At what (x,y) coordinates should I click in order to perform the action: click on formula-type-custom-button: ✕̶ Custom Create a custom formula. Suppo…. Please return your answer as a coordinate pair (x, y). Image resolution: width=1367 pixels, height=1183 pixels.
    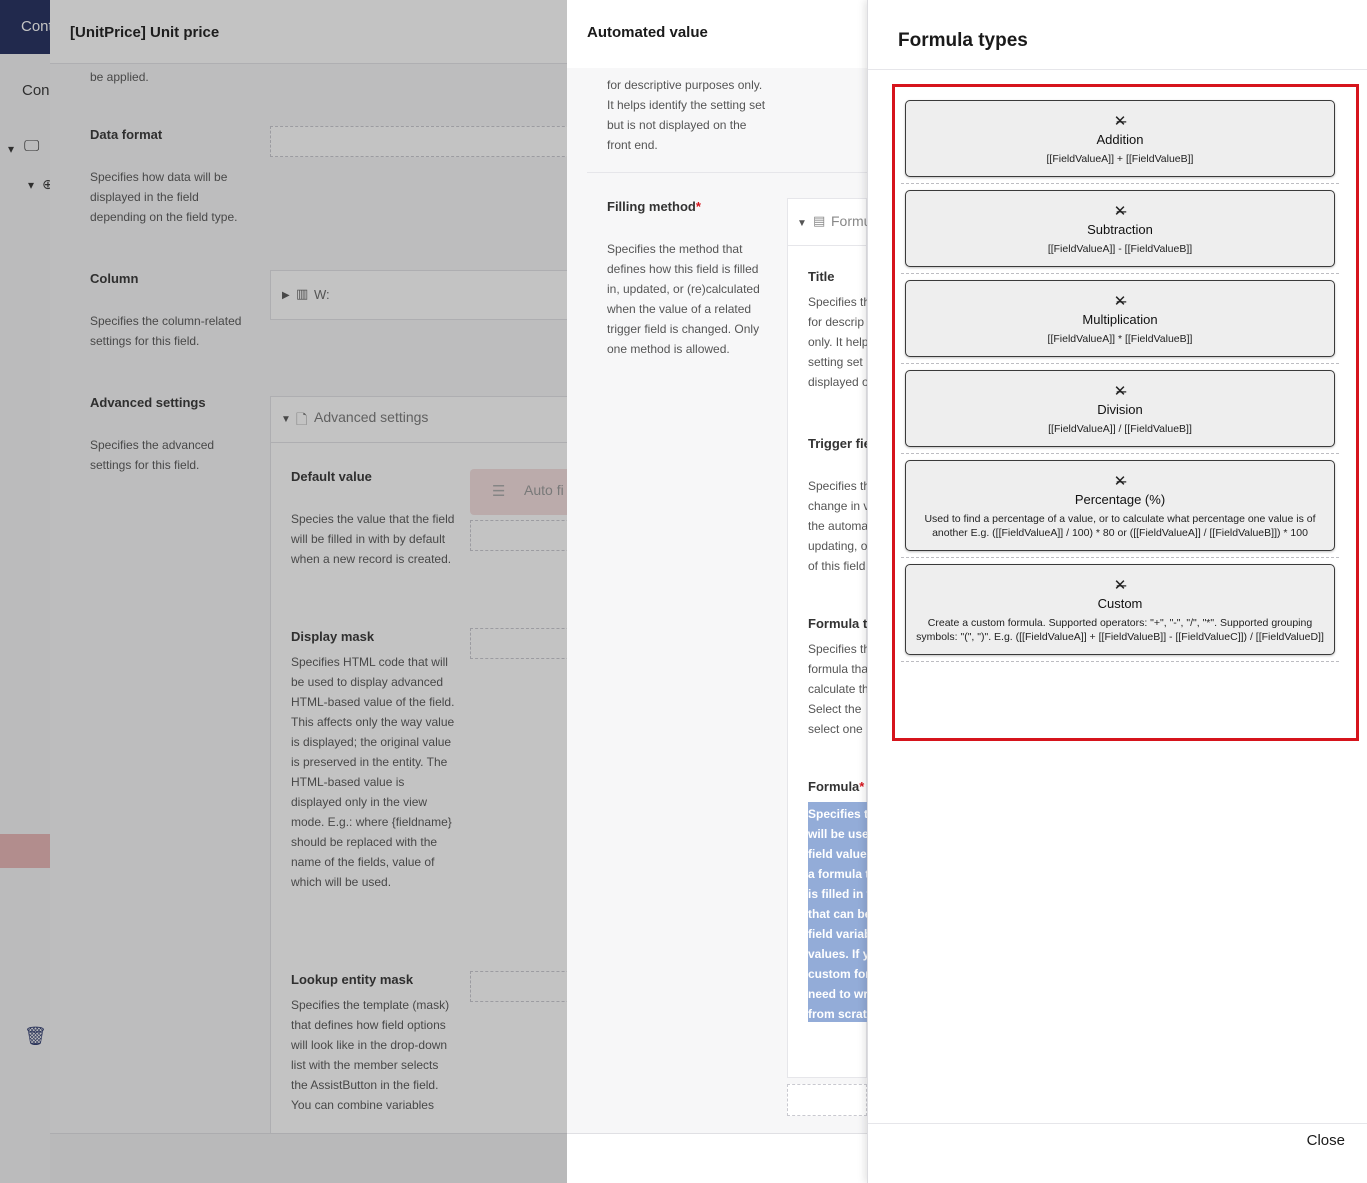
    Looking at the image, I should click on (1120, 609).